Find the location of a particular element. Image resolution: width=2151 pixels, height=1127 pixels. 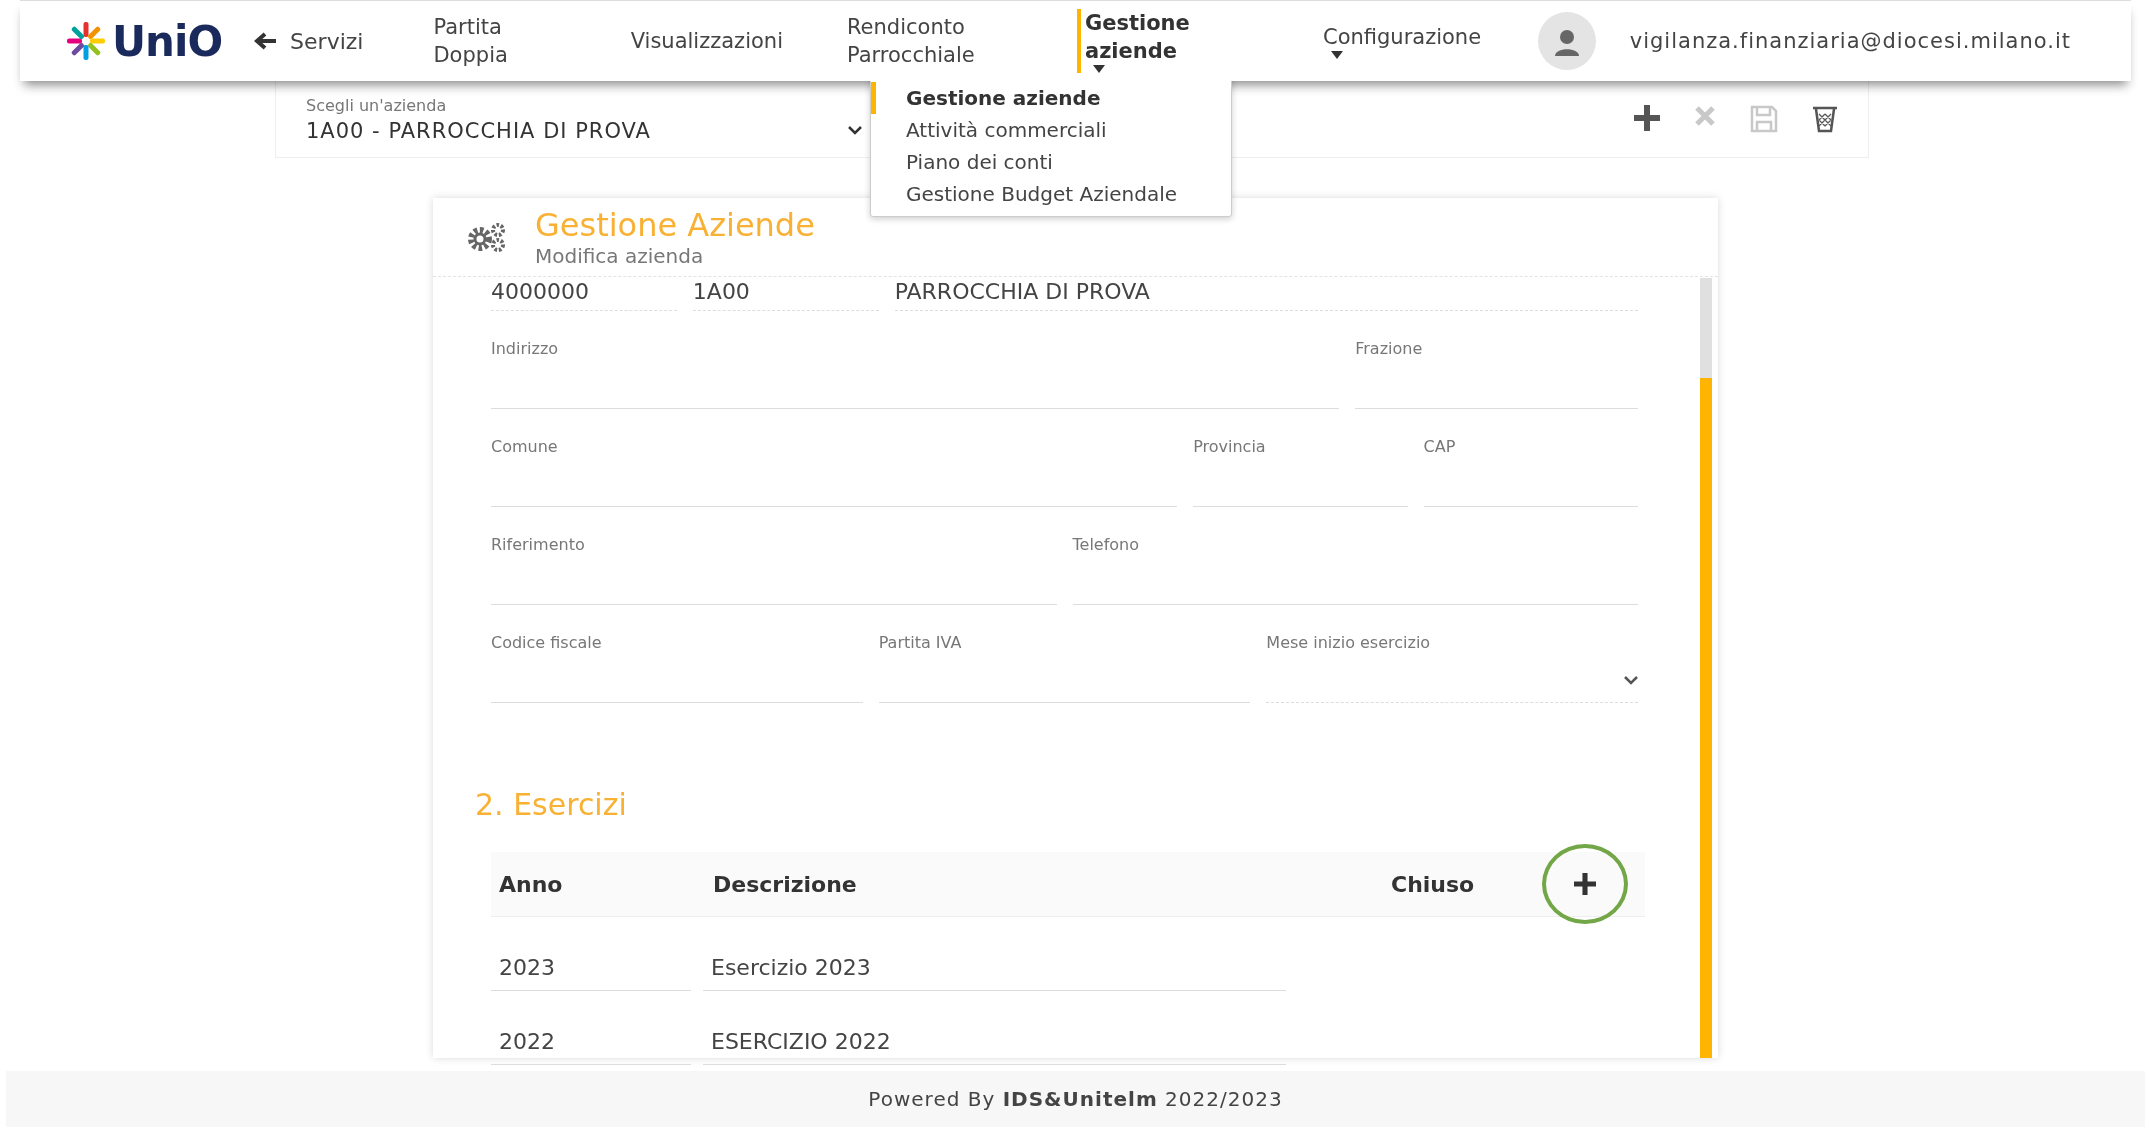

column-header: Chiuso is located at coordinates (1432, 884).